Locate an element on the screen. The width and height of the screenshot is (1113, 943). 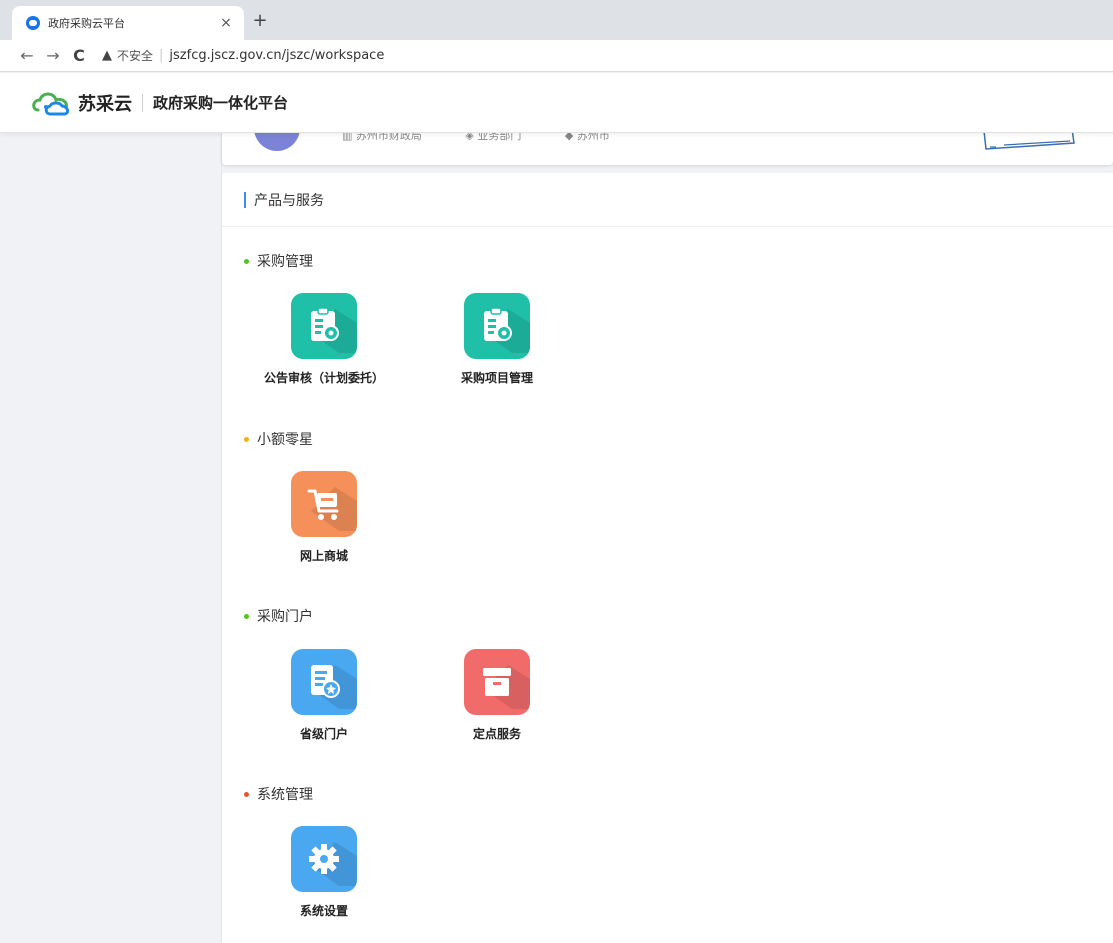
app-label: 系统设置 is located at coordinates (324, 910).